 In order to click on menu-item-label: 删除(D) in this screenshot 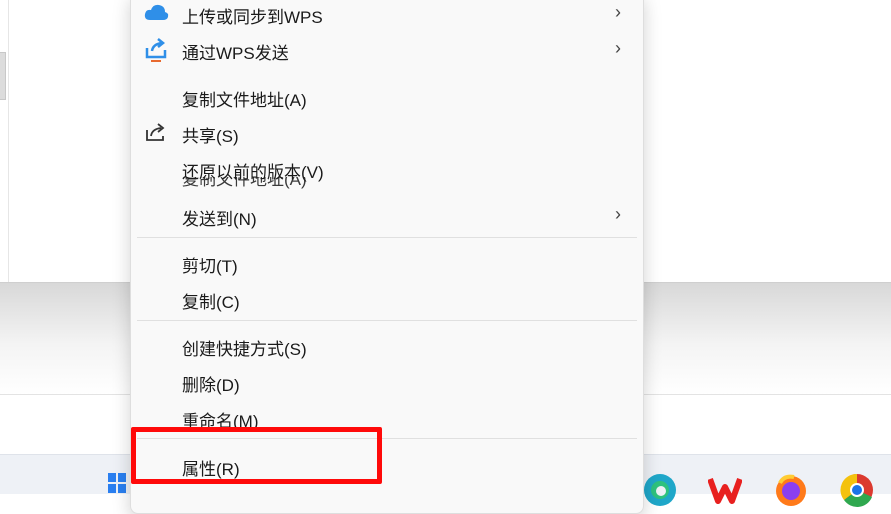, I will do `click(211, 385)`.